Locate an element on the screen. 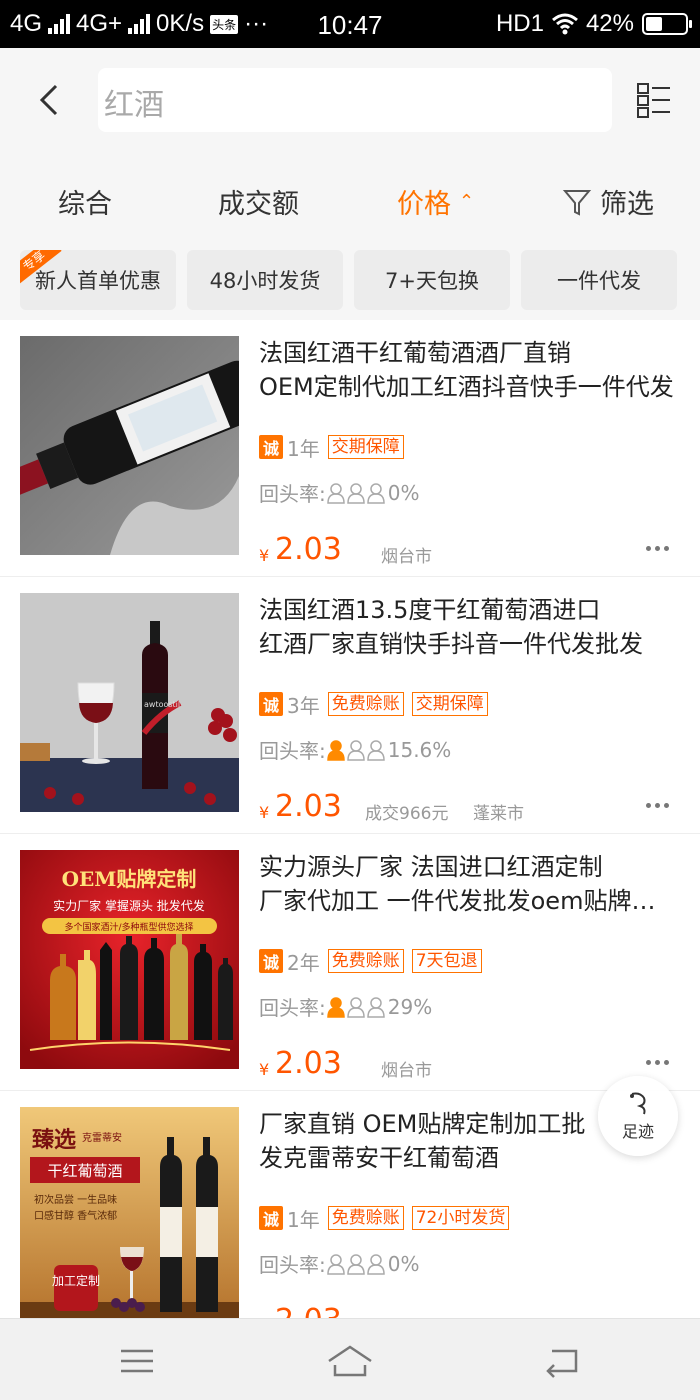  home-icon is located at coordinates (350, 1361).